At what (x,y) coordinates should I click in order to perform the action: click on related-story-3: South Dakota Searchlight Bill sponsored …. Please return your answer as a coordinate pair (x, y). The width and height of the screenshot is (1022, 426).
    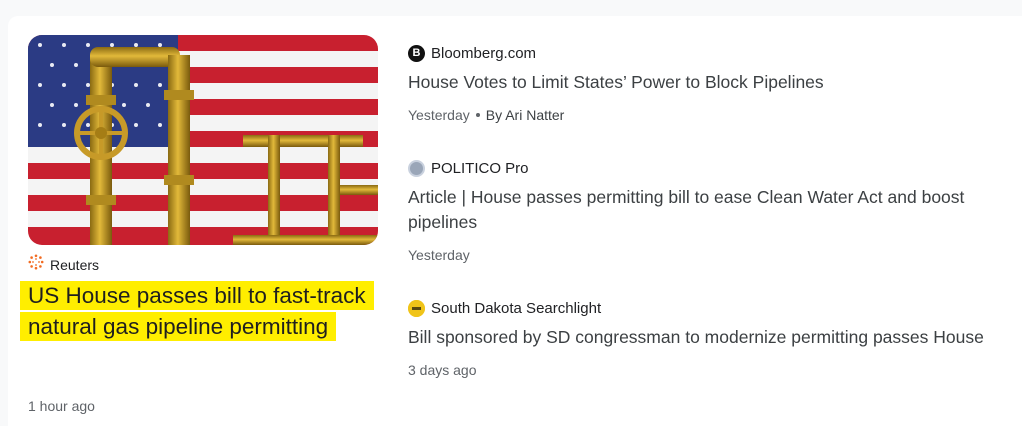
    Looking at the image, I should click on (708, 338).